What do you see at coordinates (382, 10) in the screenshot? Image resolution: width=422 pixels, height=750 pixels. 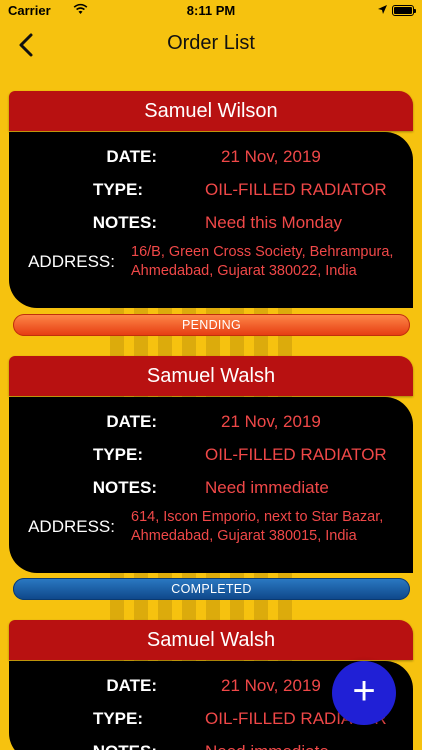 I see `location-arrow-icon` at bounding box center [382, 10].